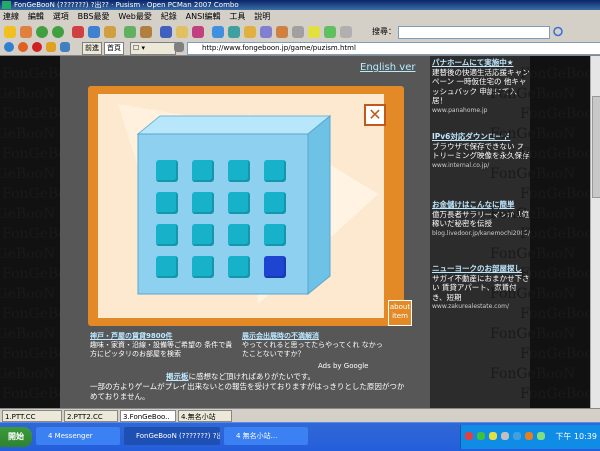 This screenshot has height=451, width=600. I want to click on volume-icon, so click(529, 436).